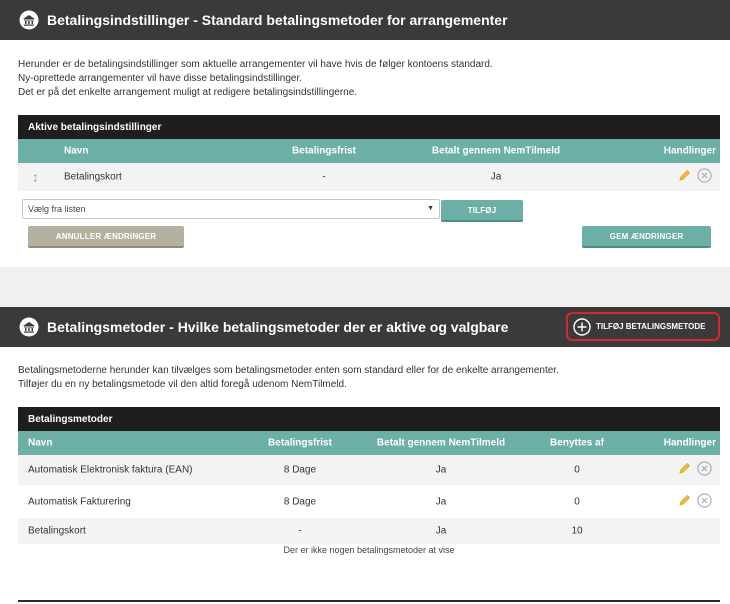  I want to click on add-payment-method-label: TILFØJ BETALINGSMETODE, so click(651, 326).